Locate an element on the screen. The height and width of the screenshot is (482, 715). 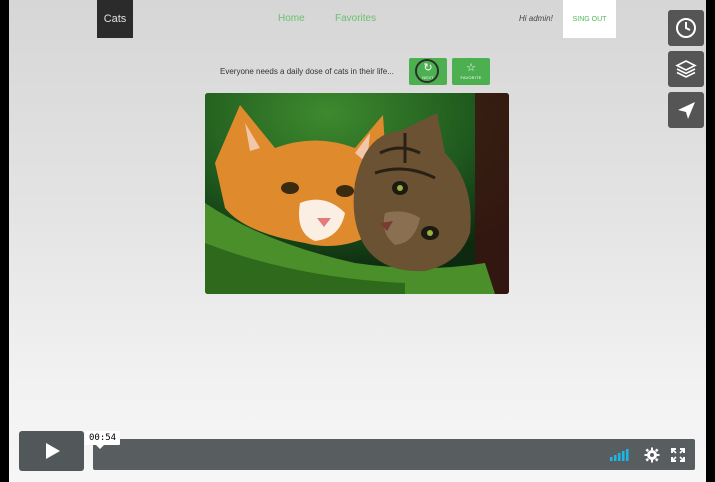
collections-button is located at coordinates (686, 69).